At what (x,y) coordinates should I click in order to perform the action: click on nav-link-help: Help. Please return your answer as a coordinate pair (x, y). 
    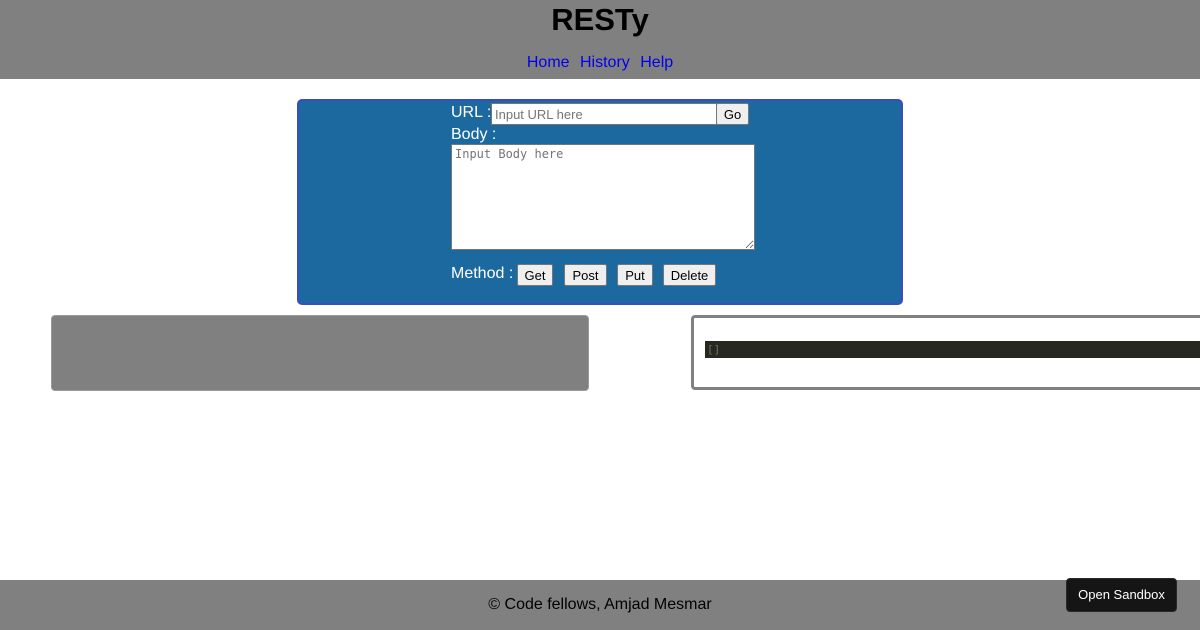
    Looking at the image, I should click on (656, 62).